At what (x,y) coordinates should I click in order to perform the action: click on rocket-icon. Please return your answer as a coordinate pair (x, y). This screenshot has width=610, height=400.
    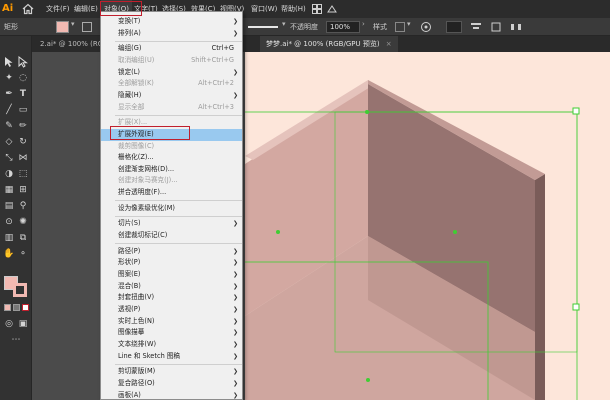
    Looking at the image, I should click on (332, 9).